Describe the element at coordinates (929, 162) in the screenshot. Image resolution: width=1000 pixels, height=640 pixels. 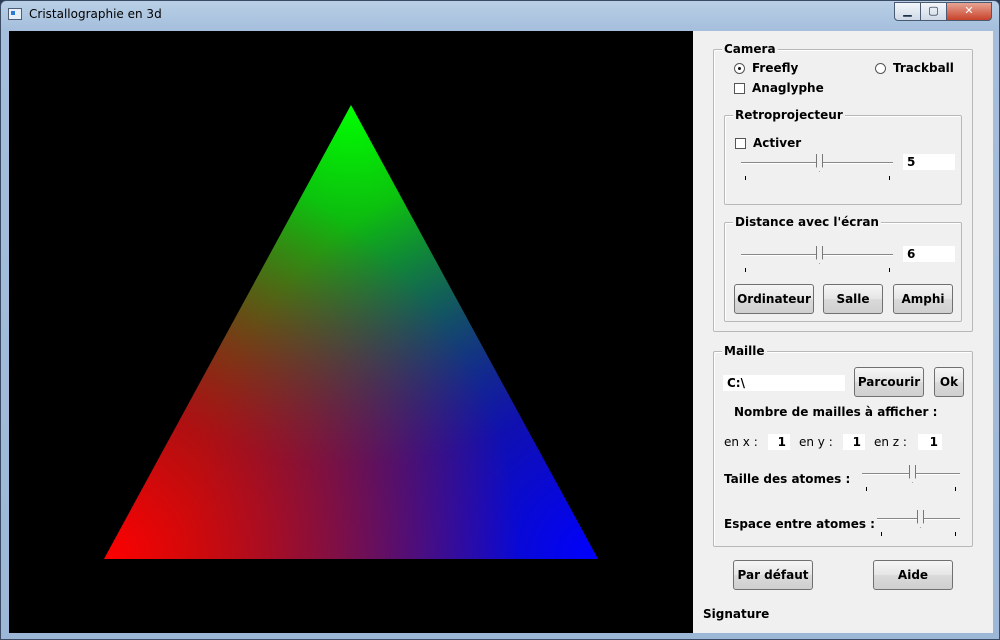
I see `retroprojecteur-value-field: 5` at that location.